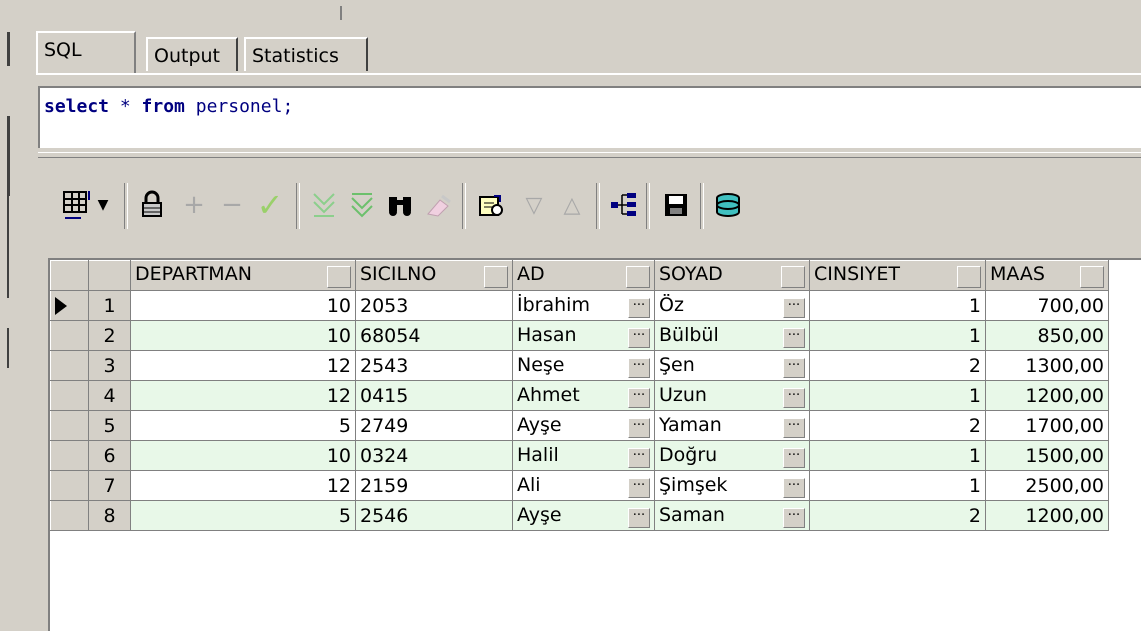 The width and height of the screenshot is (1141, 631). What do you see at coordinates (732, 365) in the screenshot?
I see `cell-soyad: ··· Şen` at bounding box center [732, 365].